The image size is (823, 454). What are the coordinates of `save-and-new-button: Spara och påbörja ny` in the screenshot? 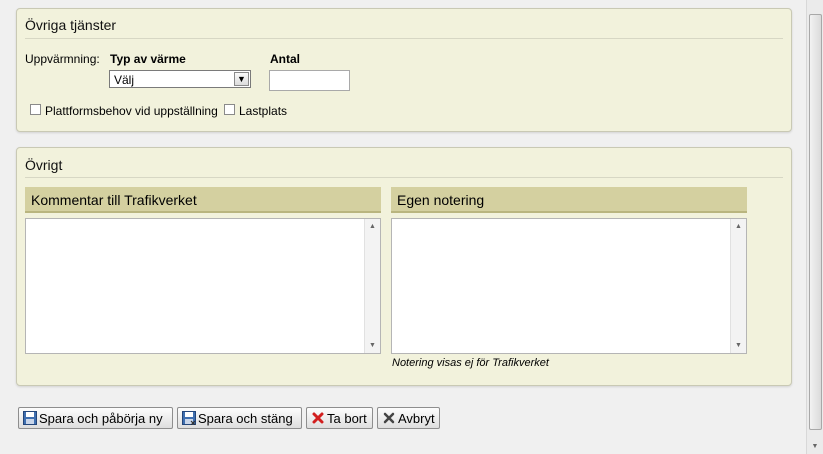 It's located at (95, 418).